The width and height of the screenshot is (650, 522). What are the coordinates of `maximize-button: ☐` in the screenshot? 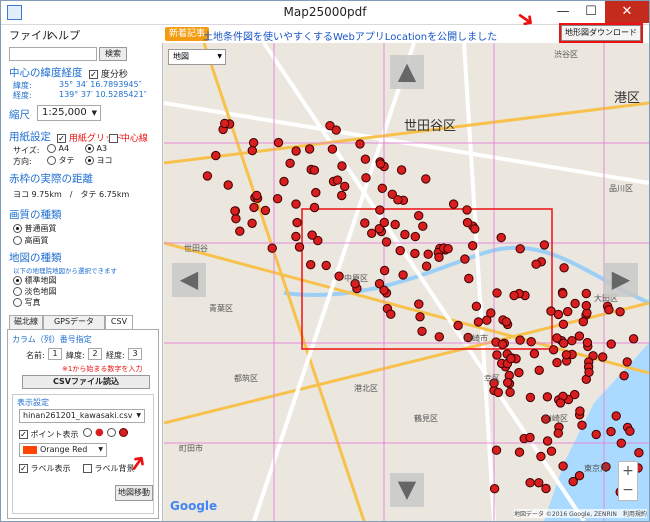 It's located at (591, 12).